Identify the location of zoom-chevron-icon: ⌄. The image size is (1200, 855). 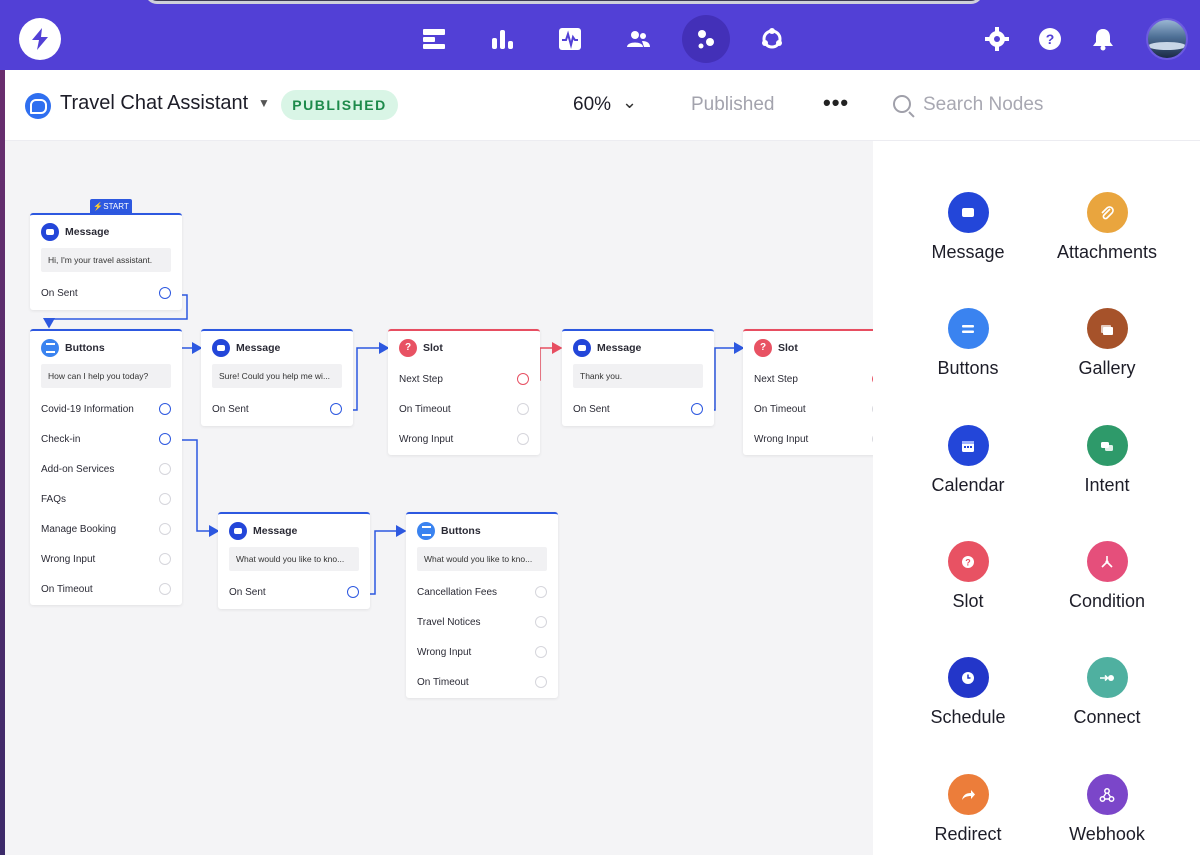
(629, 102).